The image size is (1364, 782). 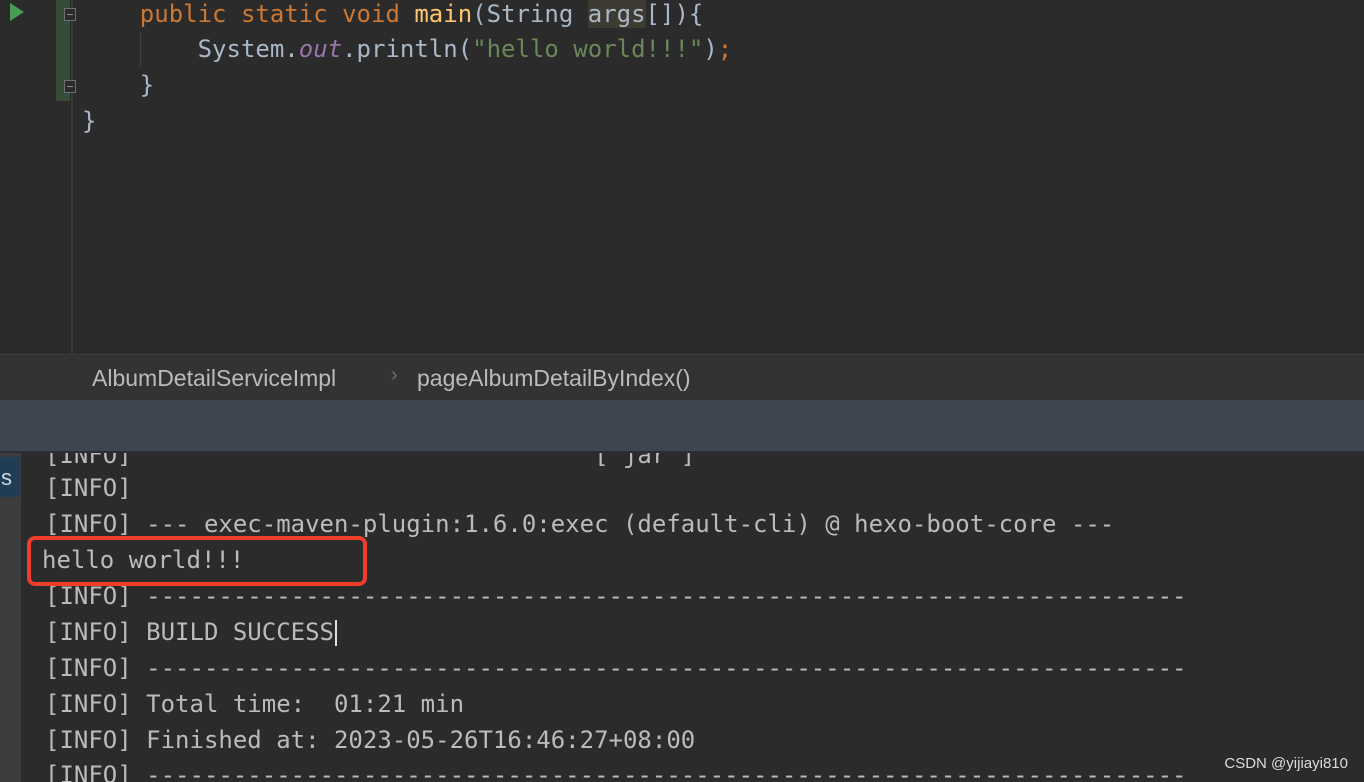 I want to click on console-line-text: [INFO] BUILD SUCCESS, so click(x=189, y=632).